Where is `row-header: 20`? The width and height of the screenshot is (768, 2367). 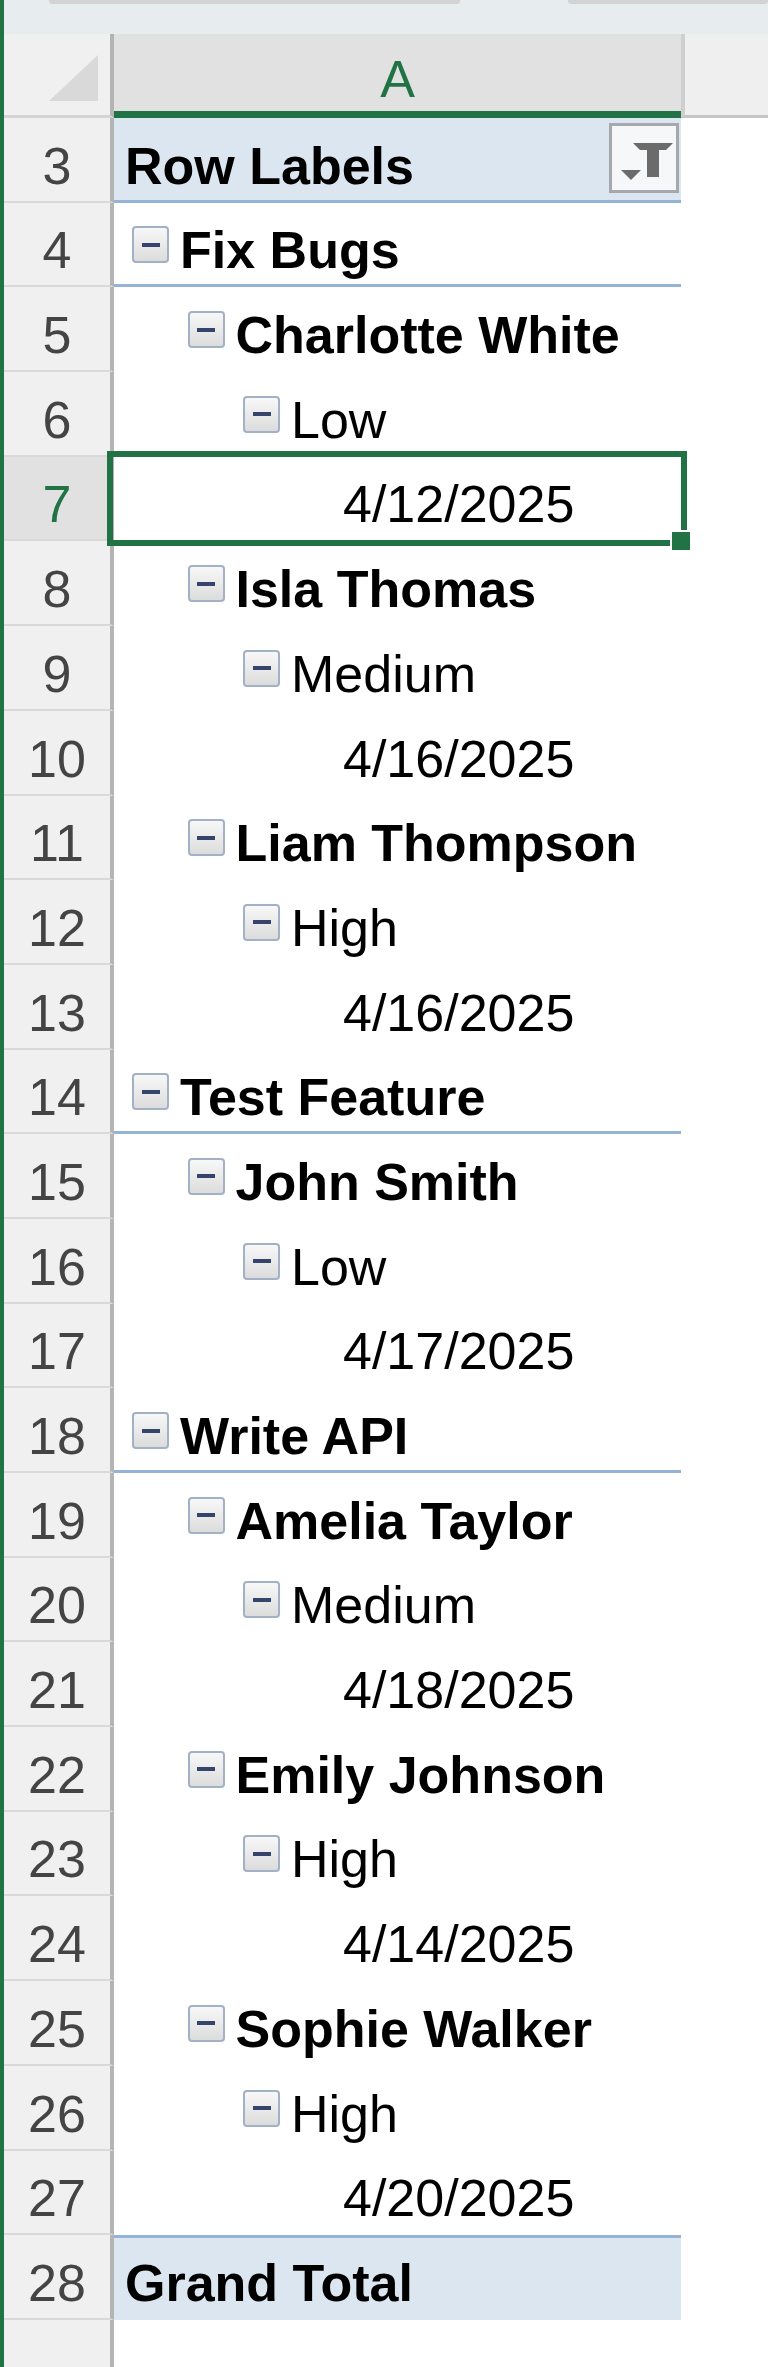
row-header: 20 is located at coordinates (59, 1600).